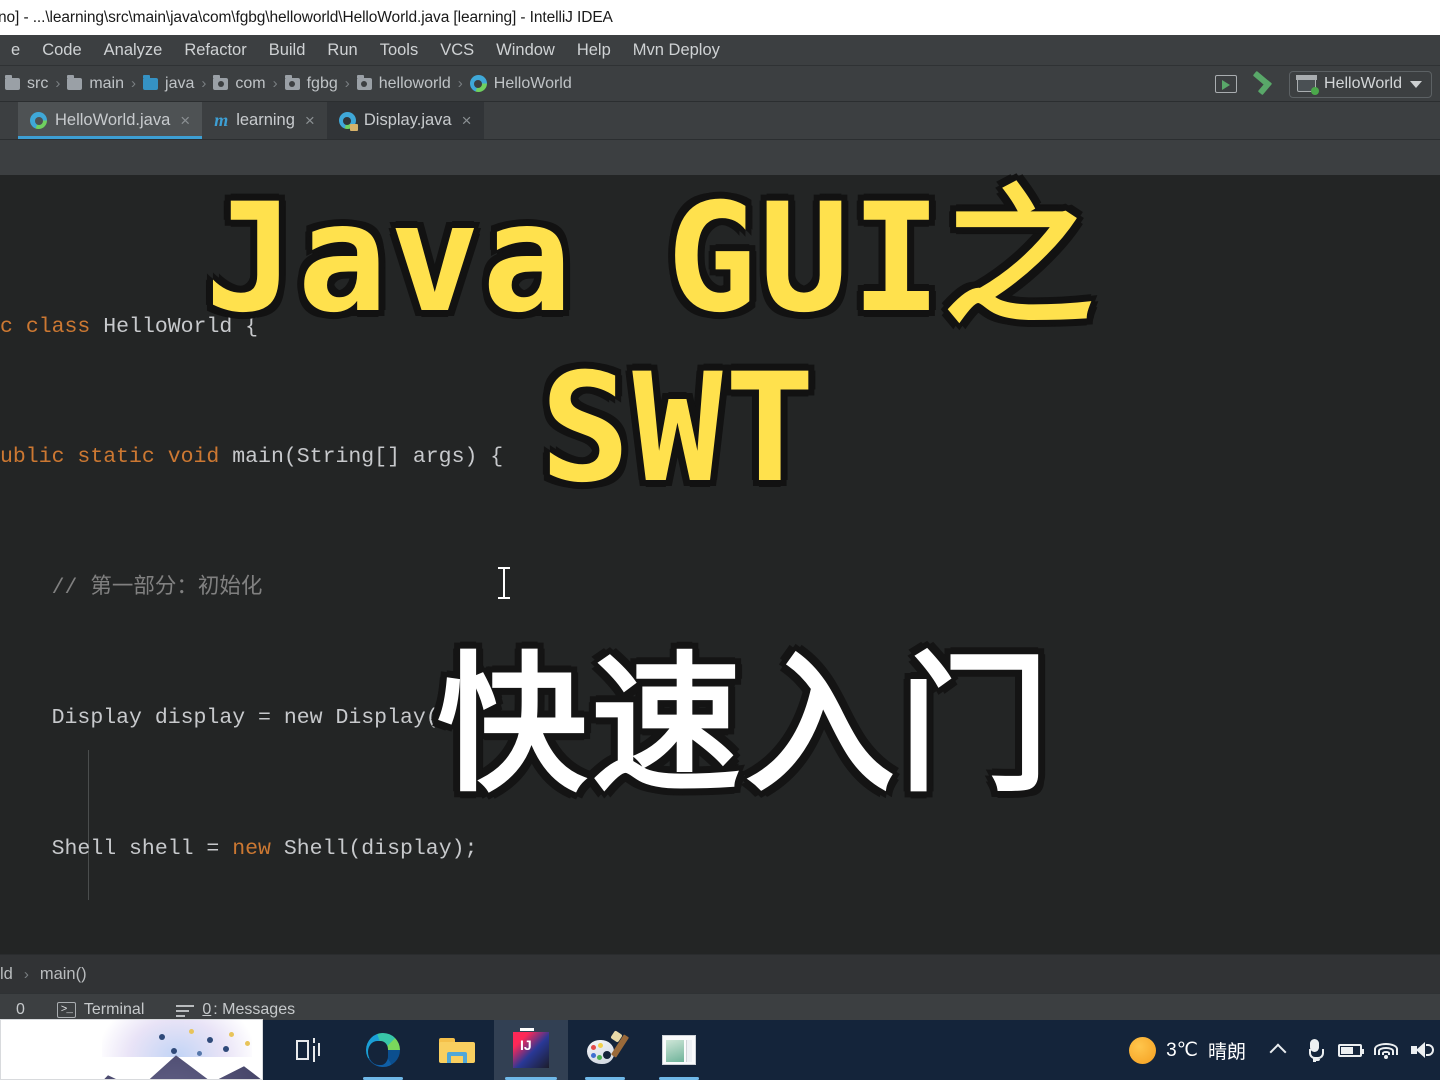  I want to click on chevron-up-icon, so click(1278, 1052).